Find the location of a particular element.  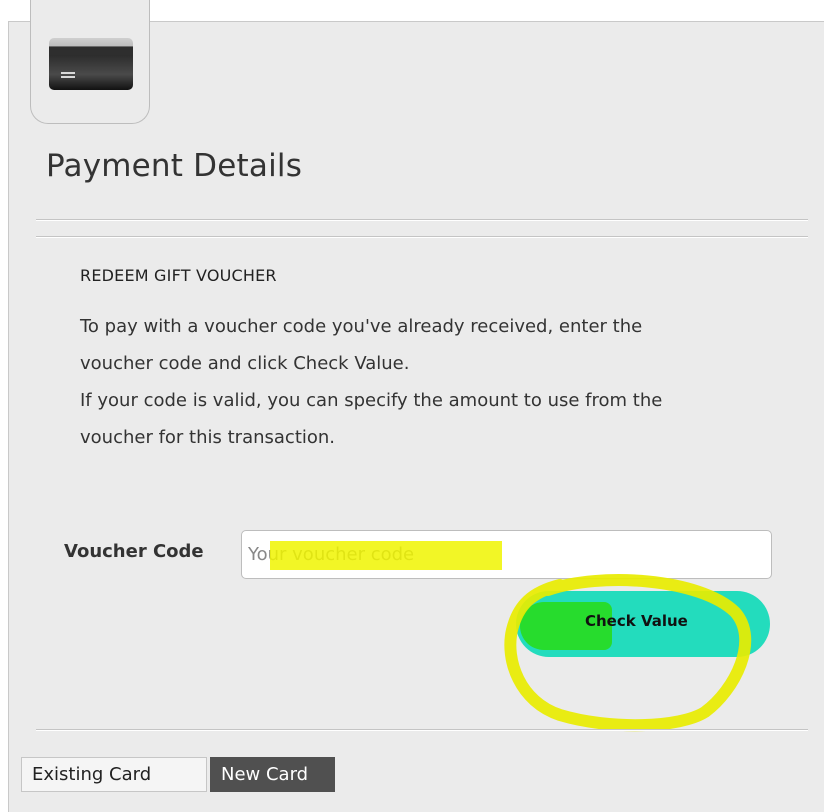

section-heading: REDEEM GIFT VOUCHER is located at coordinates (178, 275).